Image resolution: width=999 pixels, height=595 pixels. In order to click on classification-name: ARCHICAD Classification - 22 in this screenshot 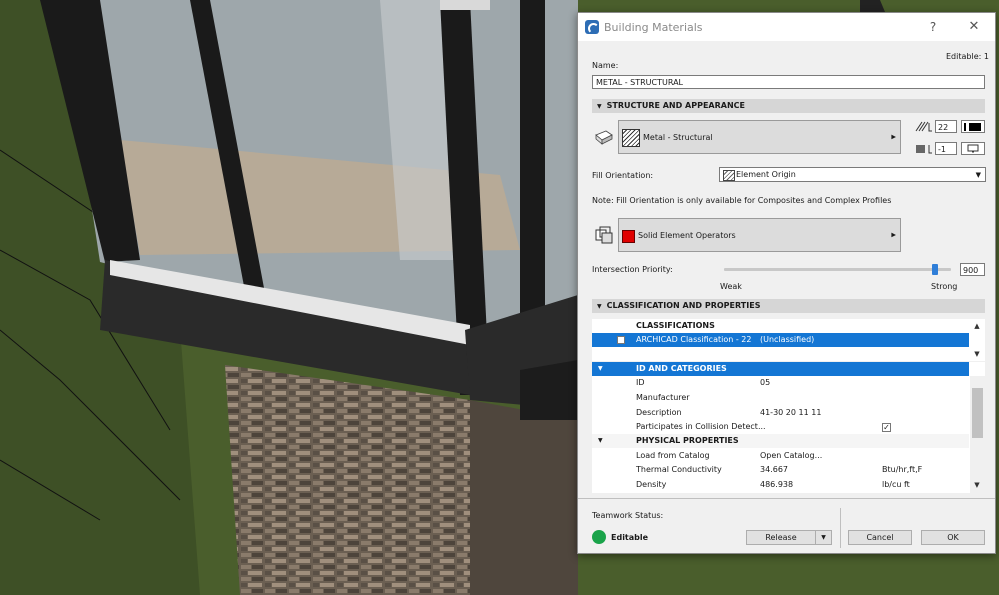, I will do `click(694, 339)`.